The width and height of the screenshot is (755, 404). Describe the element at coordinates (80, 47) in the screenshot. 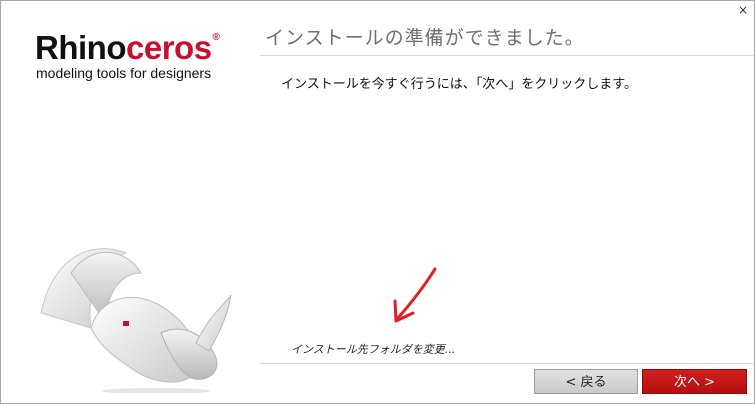

I see `logo-text-black: Rhino` at that location.